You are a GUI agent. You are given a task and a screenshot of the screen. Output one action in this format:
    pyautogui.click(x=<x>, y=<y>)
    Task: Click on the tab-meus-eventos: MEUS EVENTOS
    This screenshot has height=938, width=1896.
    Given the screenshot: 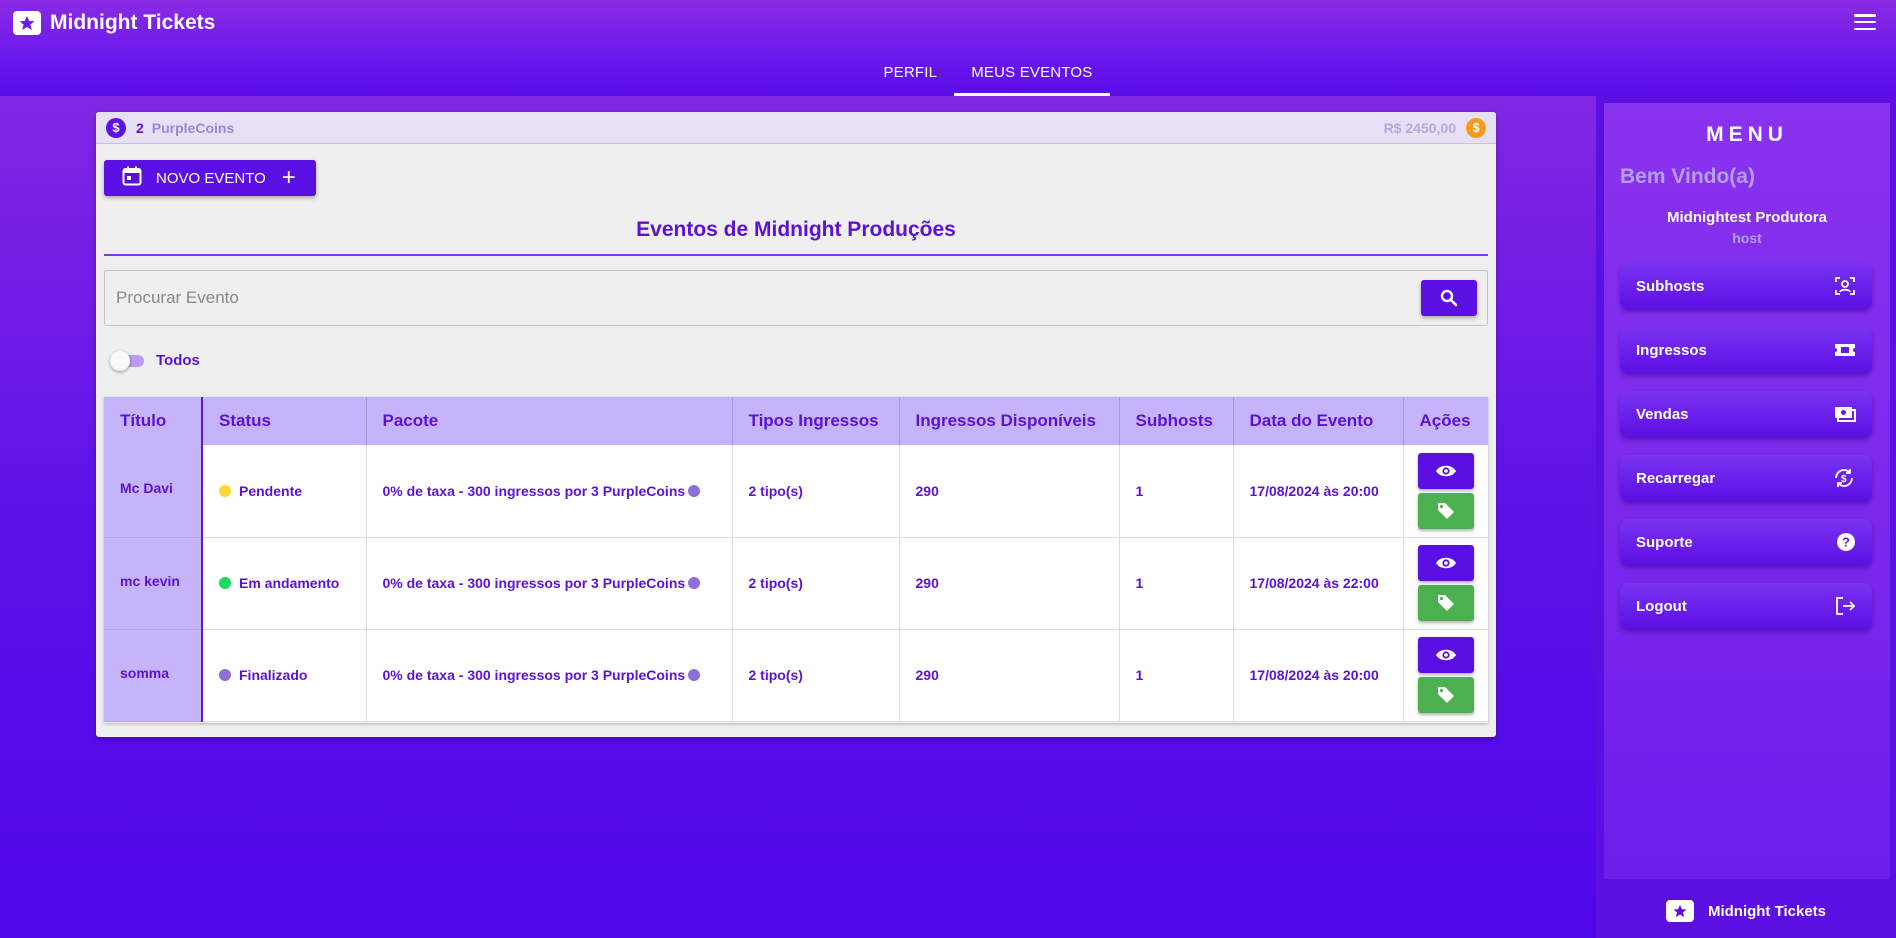 What is the action you would take?
    pyautogui.click(x=1032, y=75)
    